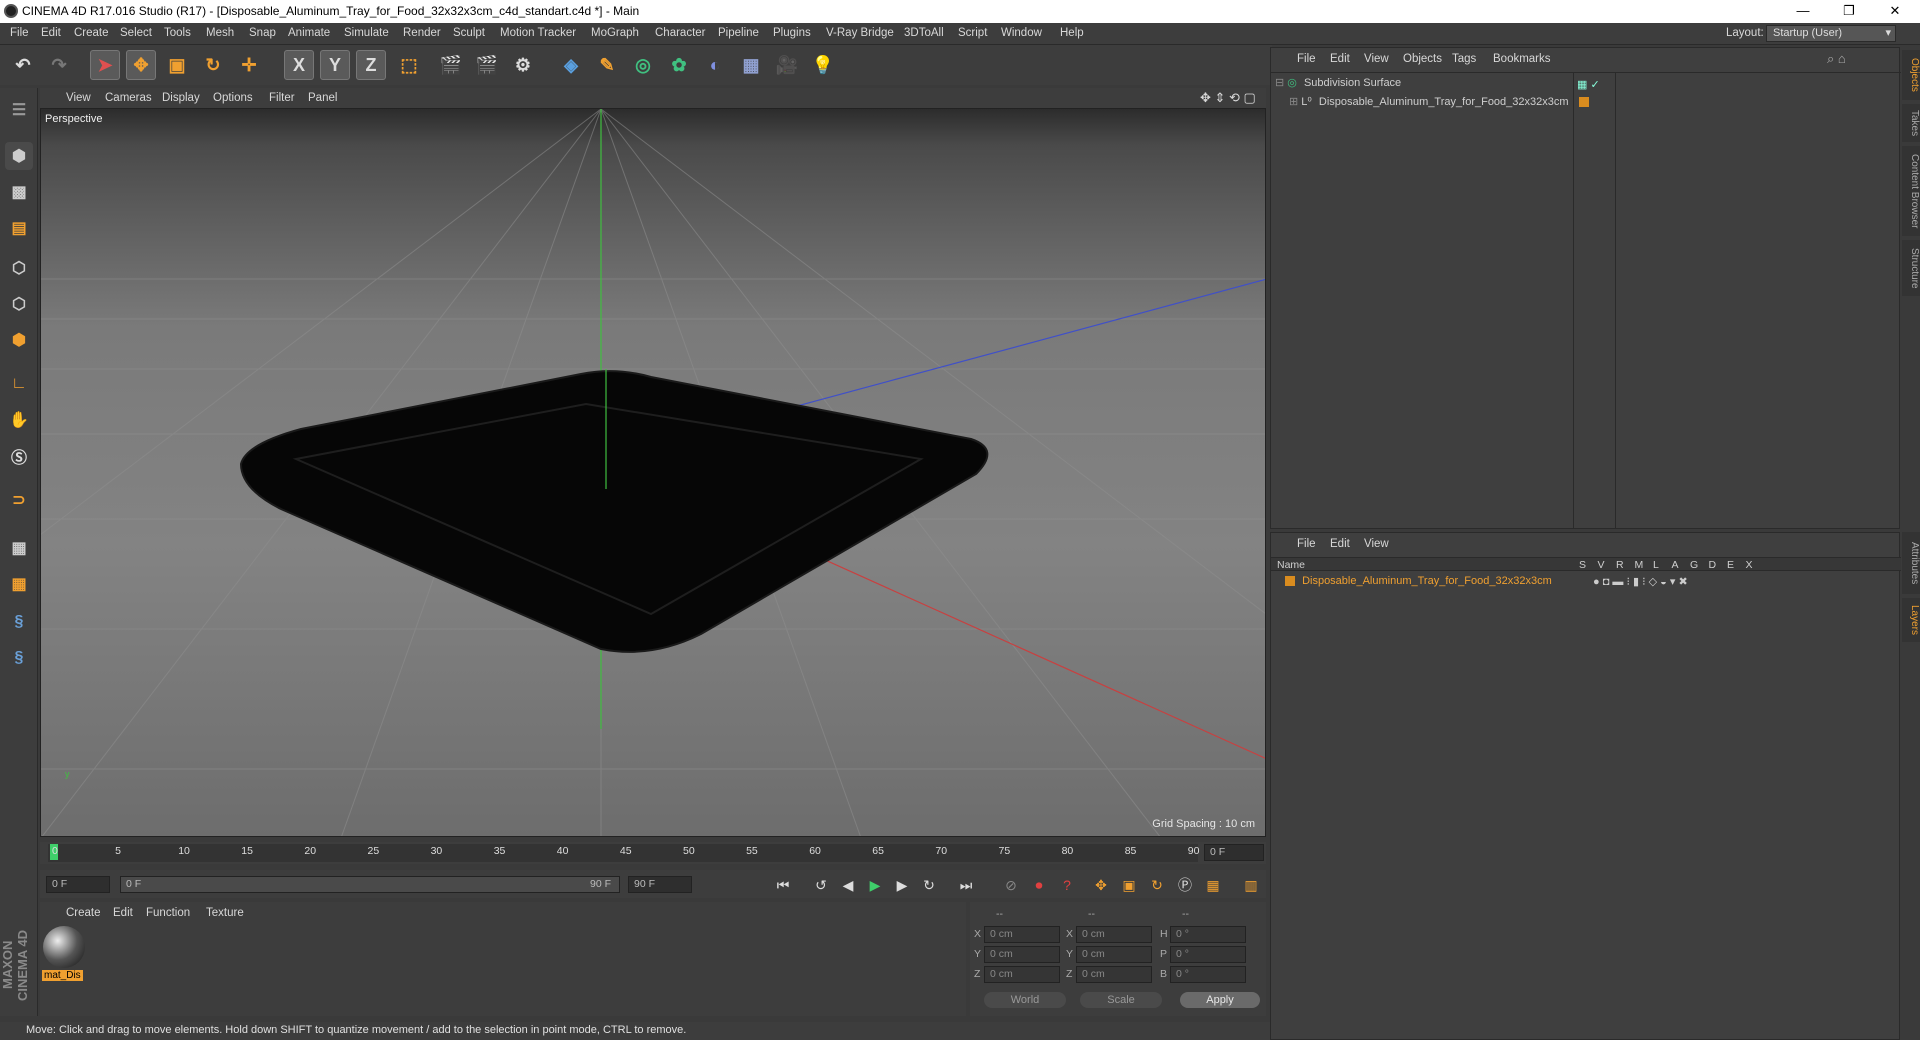 The width and height of the screenshot is (1920, 1040). What do you see at coordinates (1376, 59) in the screenshot?
I see `obj-menu-view: View` at bounding box center [1376, 59].